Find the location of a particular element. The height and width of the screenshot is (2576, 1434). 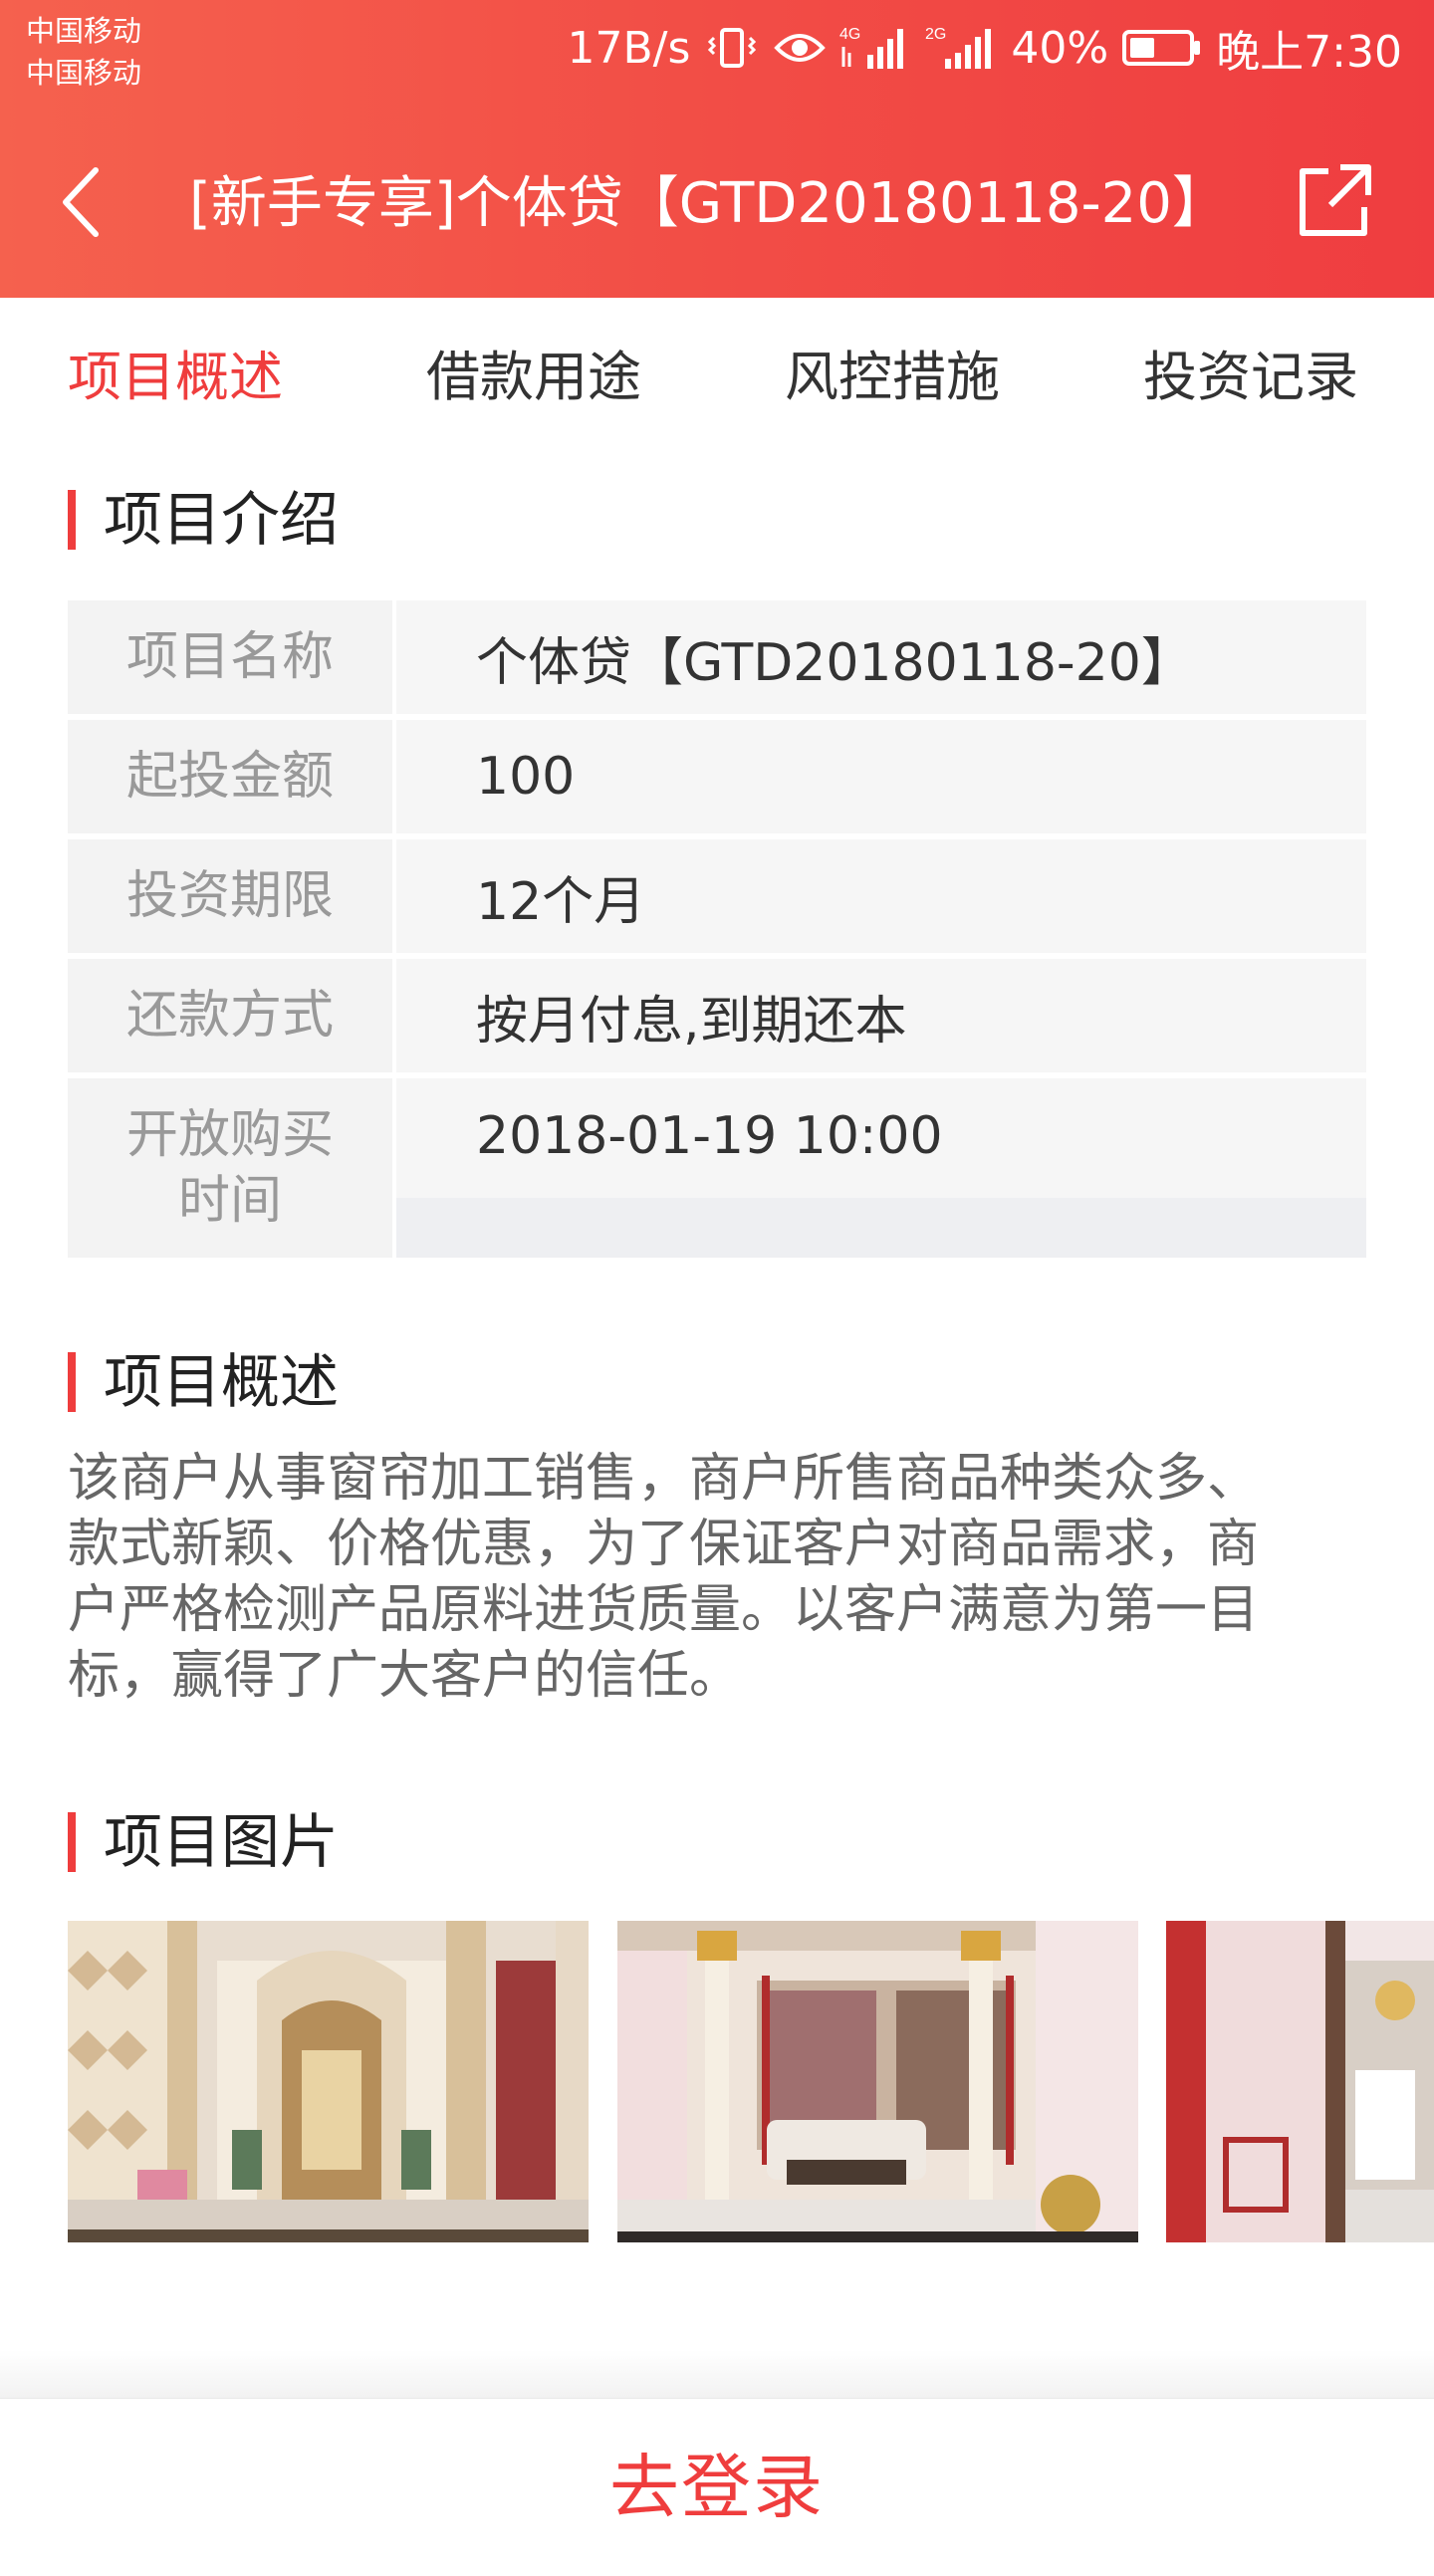

vibrate-icon is located at coordinates (732, 48).